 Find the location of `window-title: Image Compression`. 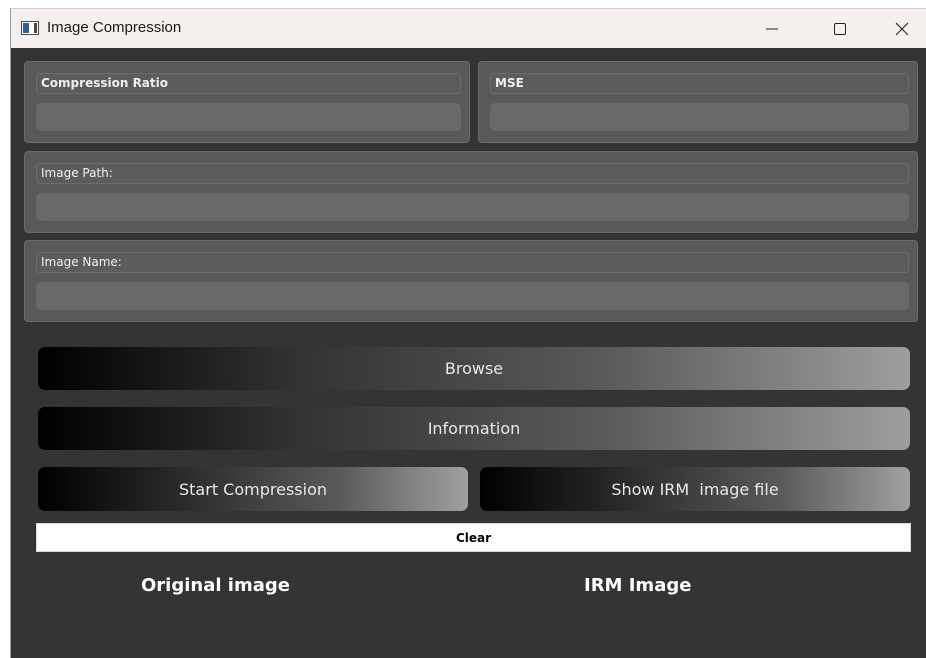

window-title: Image Compression is located at coordinates (114, 27).